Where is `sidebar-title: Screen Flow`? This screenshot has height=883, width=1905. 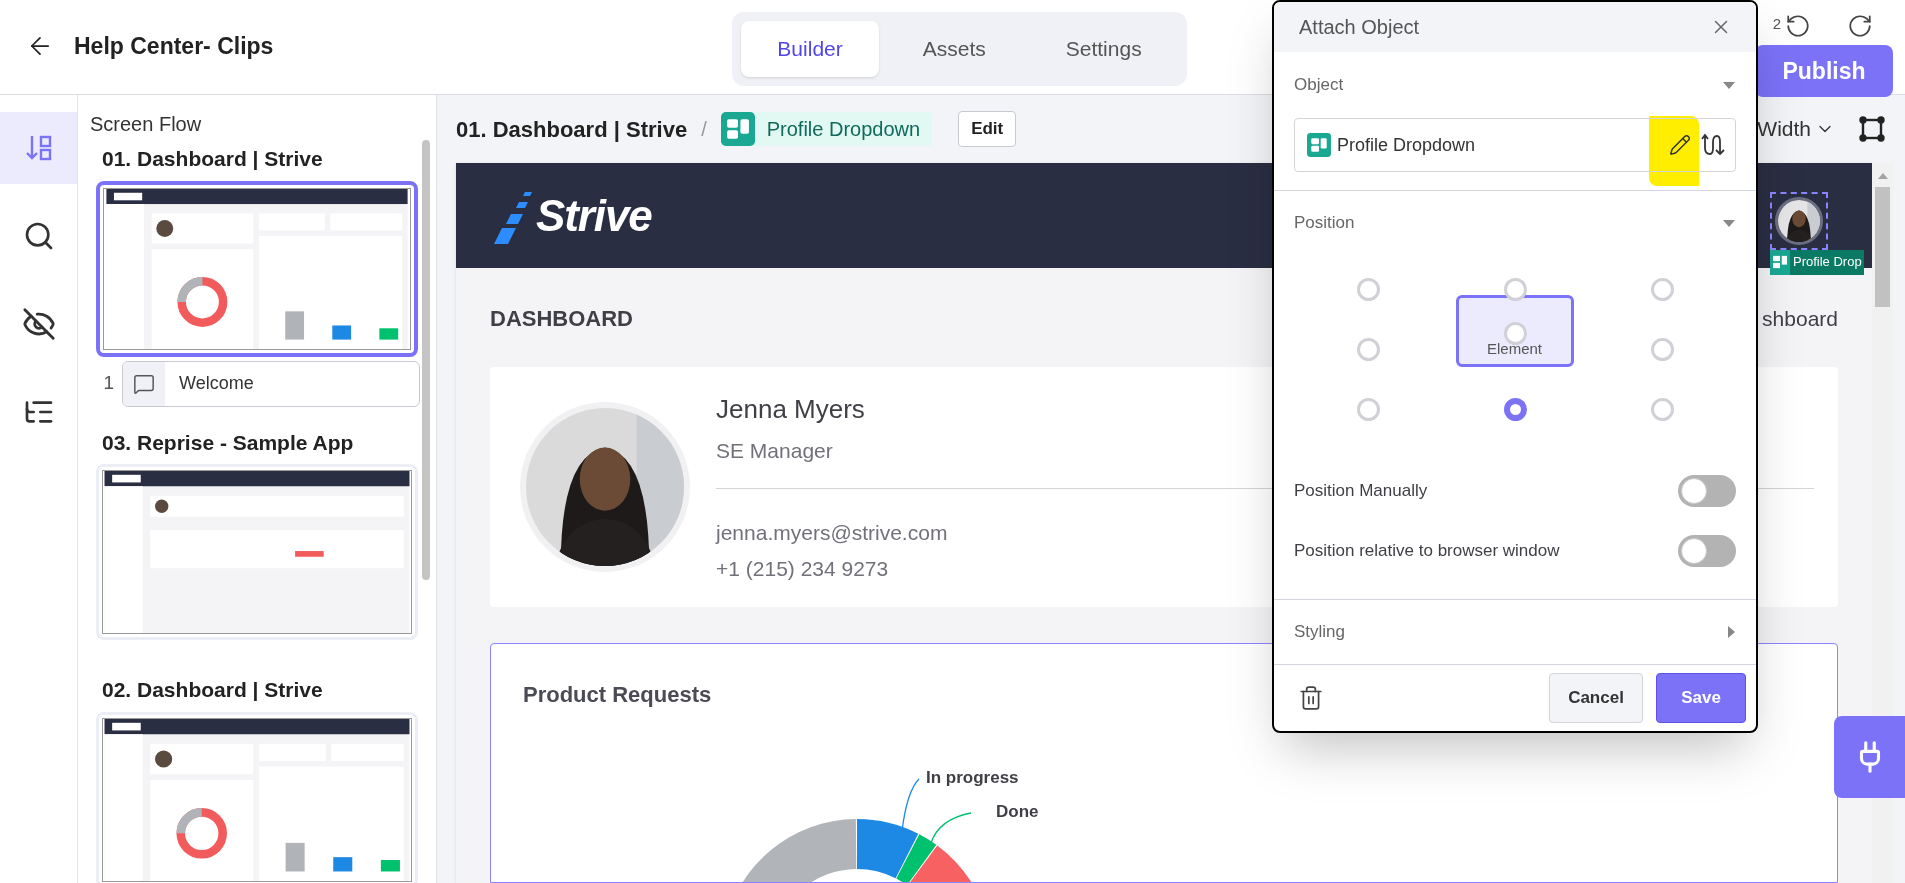 sidebar-title: Screen Flow is located at coordinates (146, 124).